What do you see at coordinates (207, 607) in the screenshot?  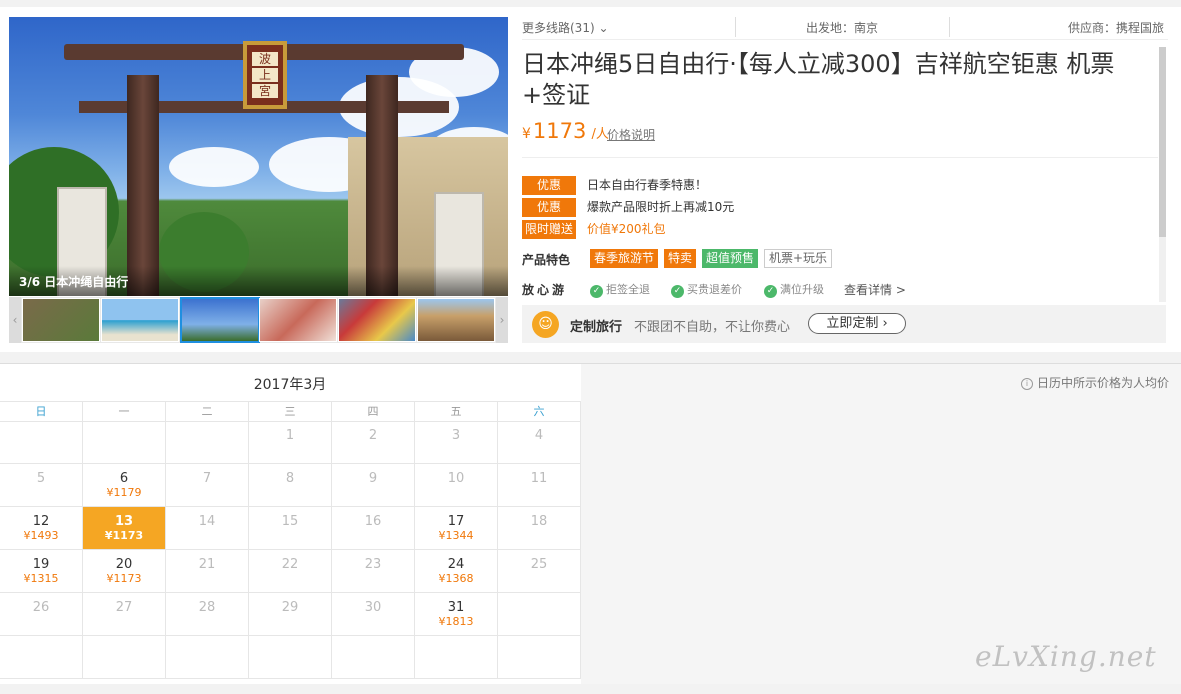 I see `day-number: 28` at bounding box center [207, 607].